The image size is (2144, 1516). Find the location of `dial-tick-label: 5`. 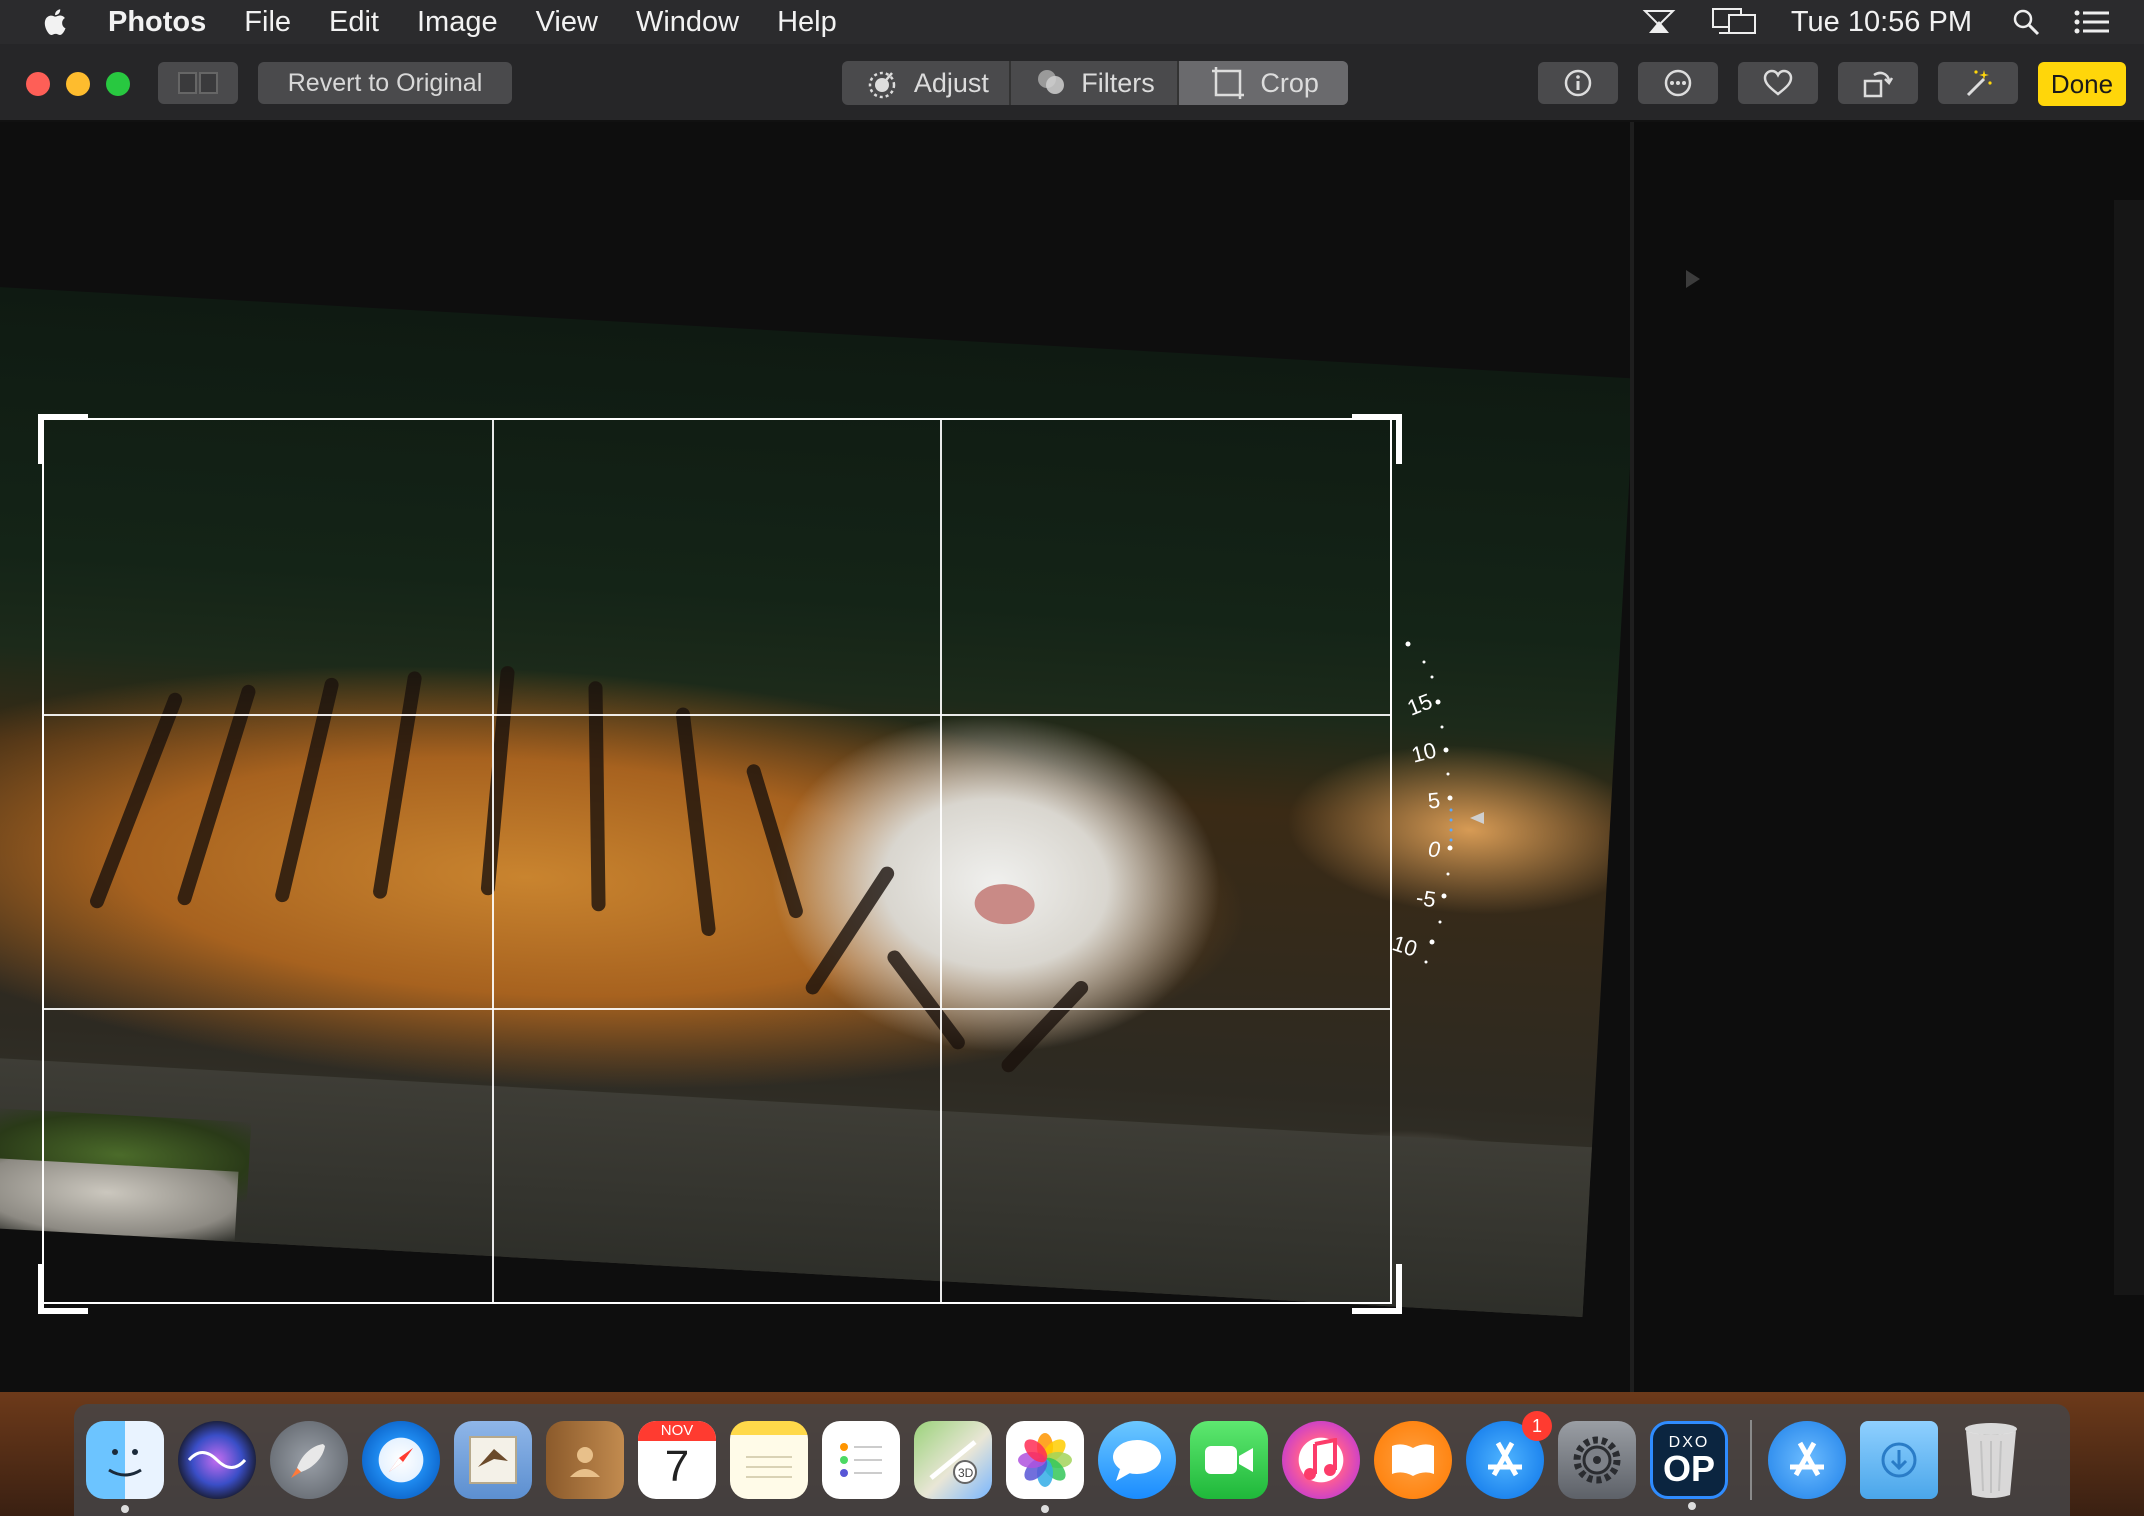

dial-tick-label: 5 is located at coordinates (1434, 800).